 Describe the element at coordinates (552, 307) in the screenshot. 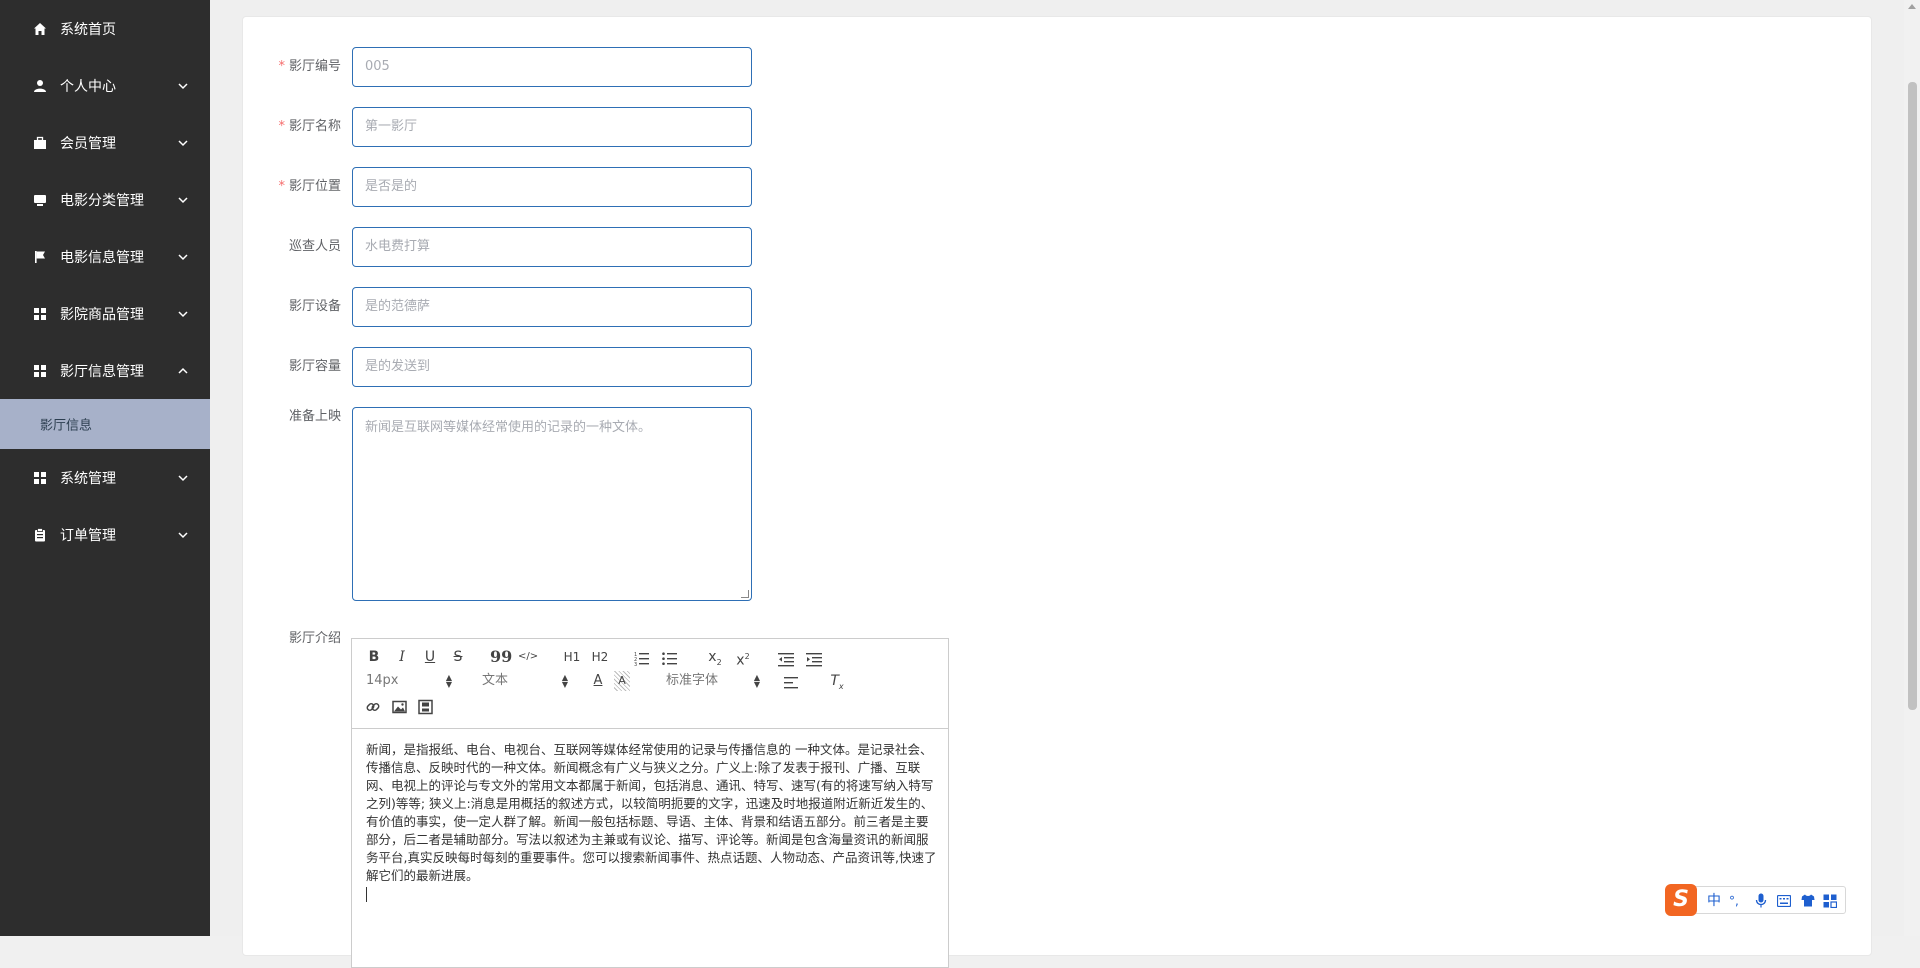

I see `equipment-input: 是的范德萨` at that location.